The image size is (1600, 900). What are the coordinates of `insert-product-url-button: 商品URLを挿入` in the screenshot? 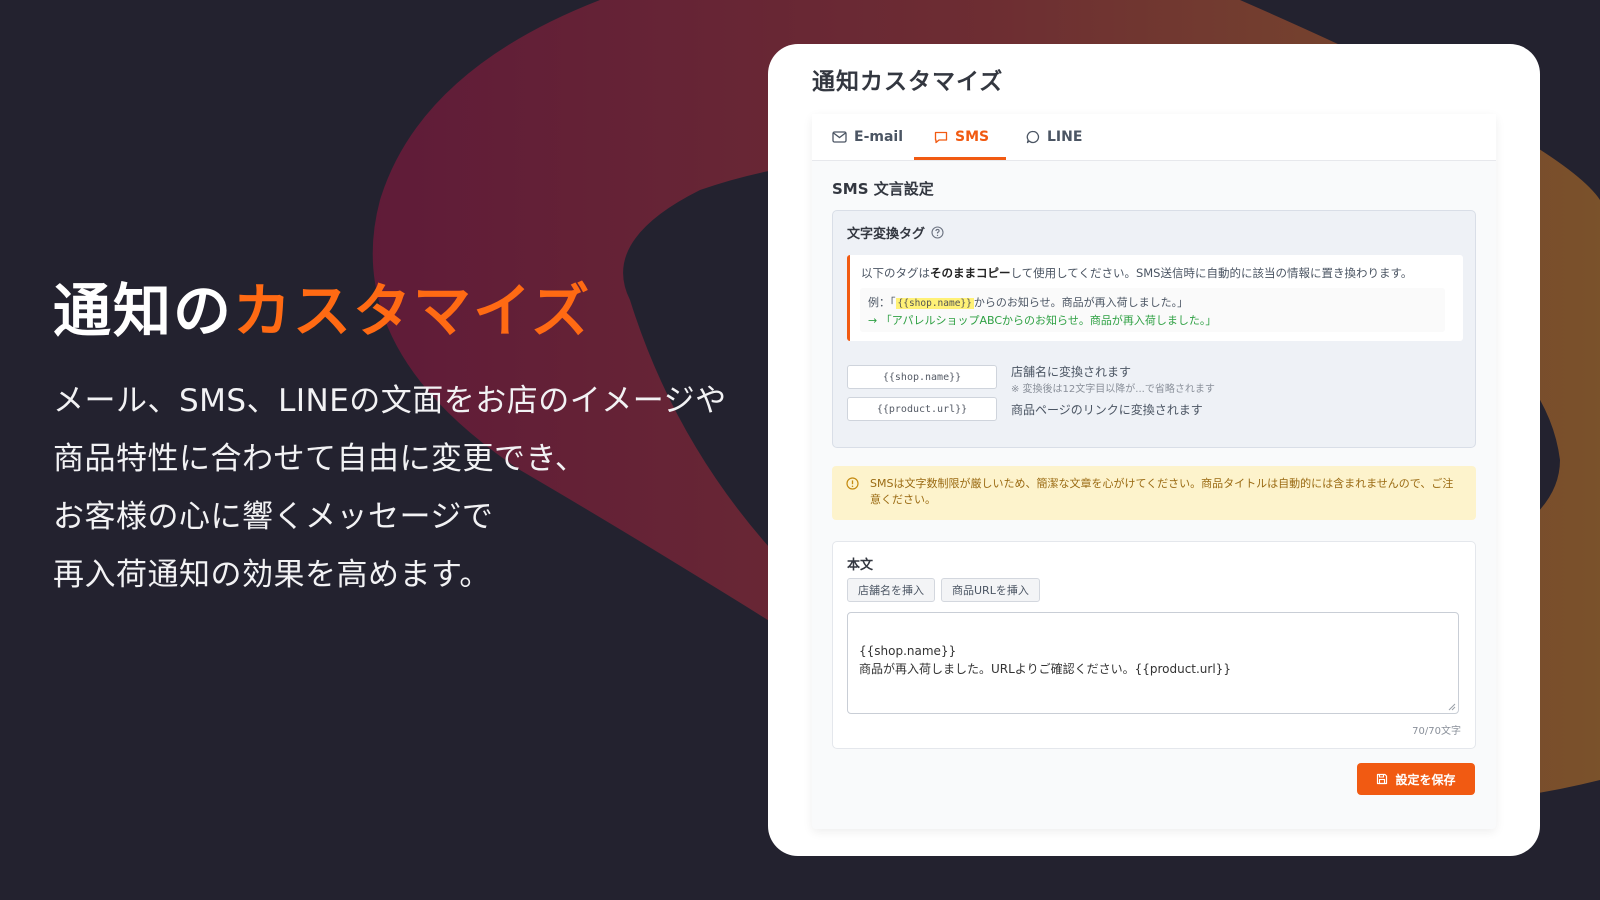 It's located at (990, 590).